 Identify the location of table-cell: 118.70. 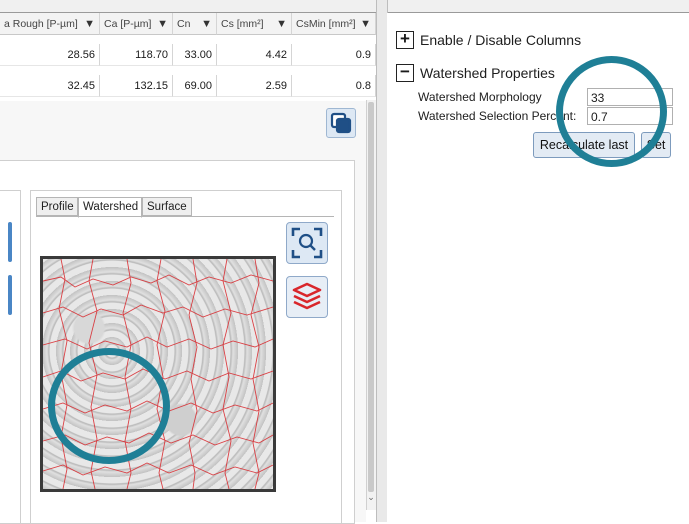
(136, 55).